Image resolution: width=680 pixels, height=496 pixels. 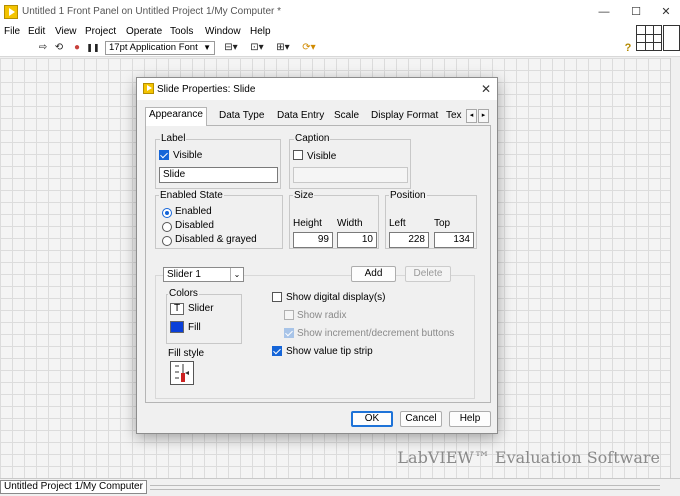 What do you see at coordinates (277, 297) in the screenshot?
I see `show-digital-display-checkbox` at bounding box center [277, 297].